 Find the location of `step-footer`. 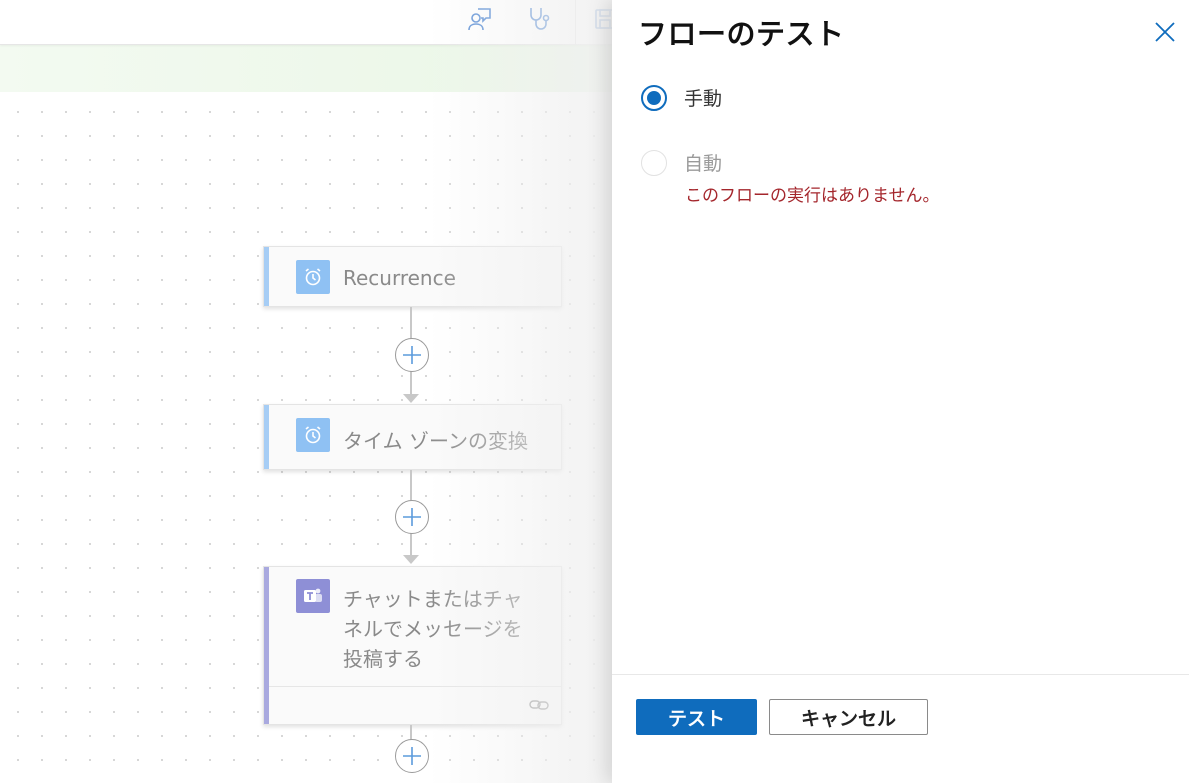

step-footer is located at coordinates (415, 705).